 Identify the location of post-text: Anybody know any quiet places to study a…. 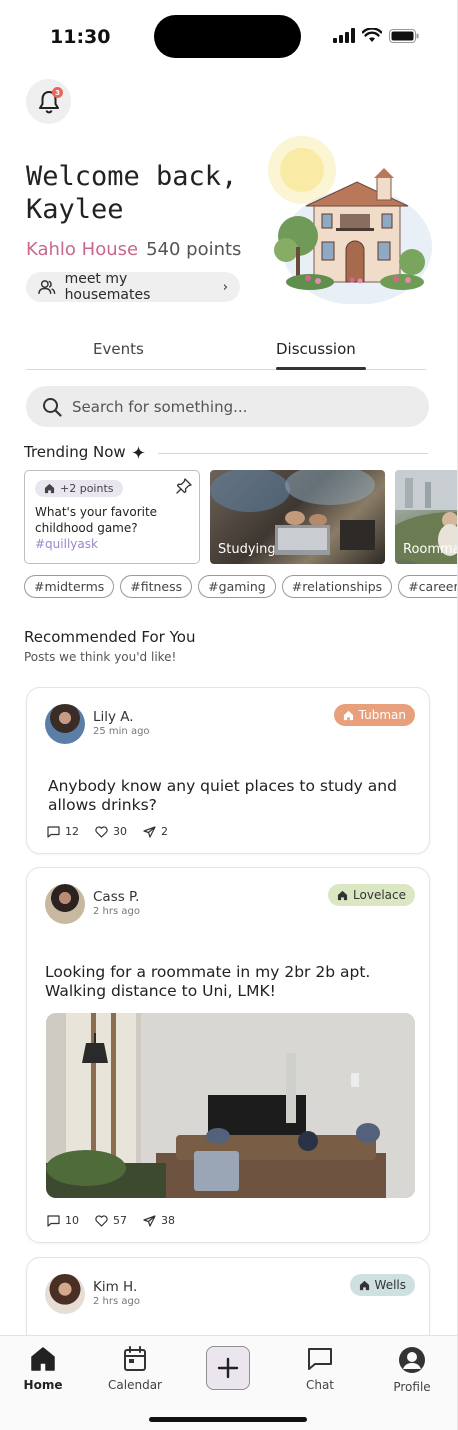
(222, 795).